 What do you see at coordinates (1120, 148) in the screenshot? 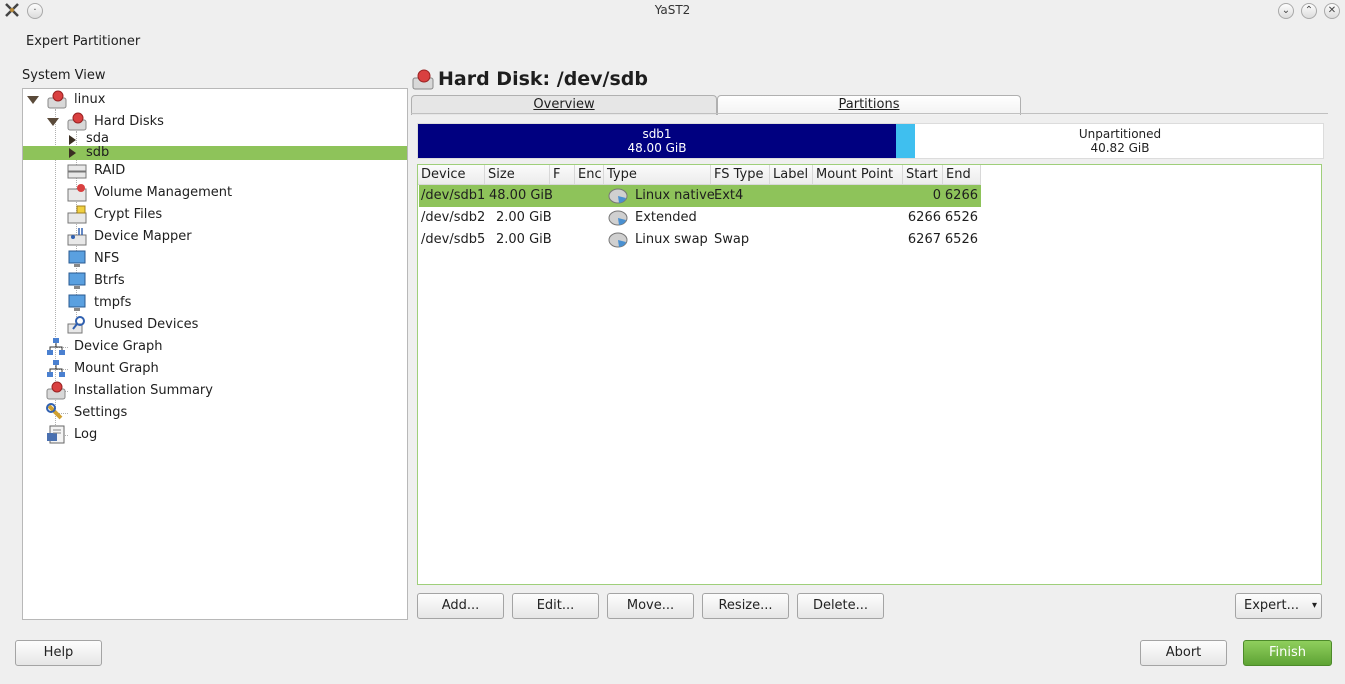
I see `segment-size: 40.82 GiB` at bounding box center [1120, 148].